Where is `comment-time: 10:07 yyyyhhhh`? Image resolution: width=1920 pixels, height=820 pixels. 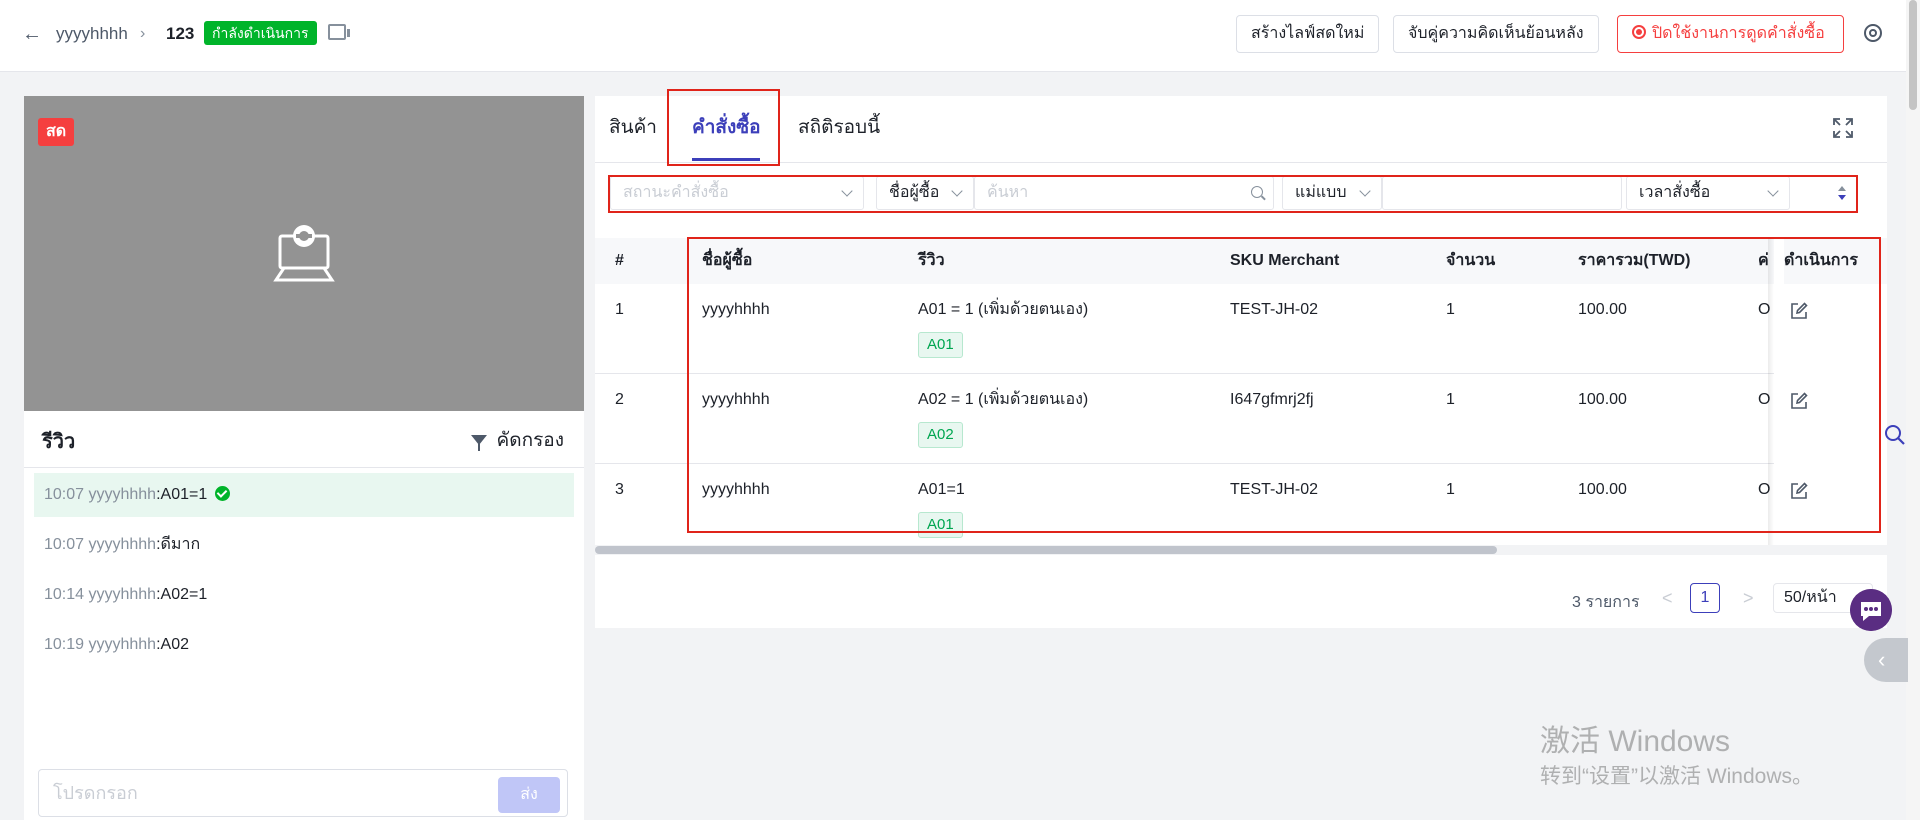
comment-time: 10:07 yyyyhhhh is located at coordinates (100, 494).